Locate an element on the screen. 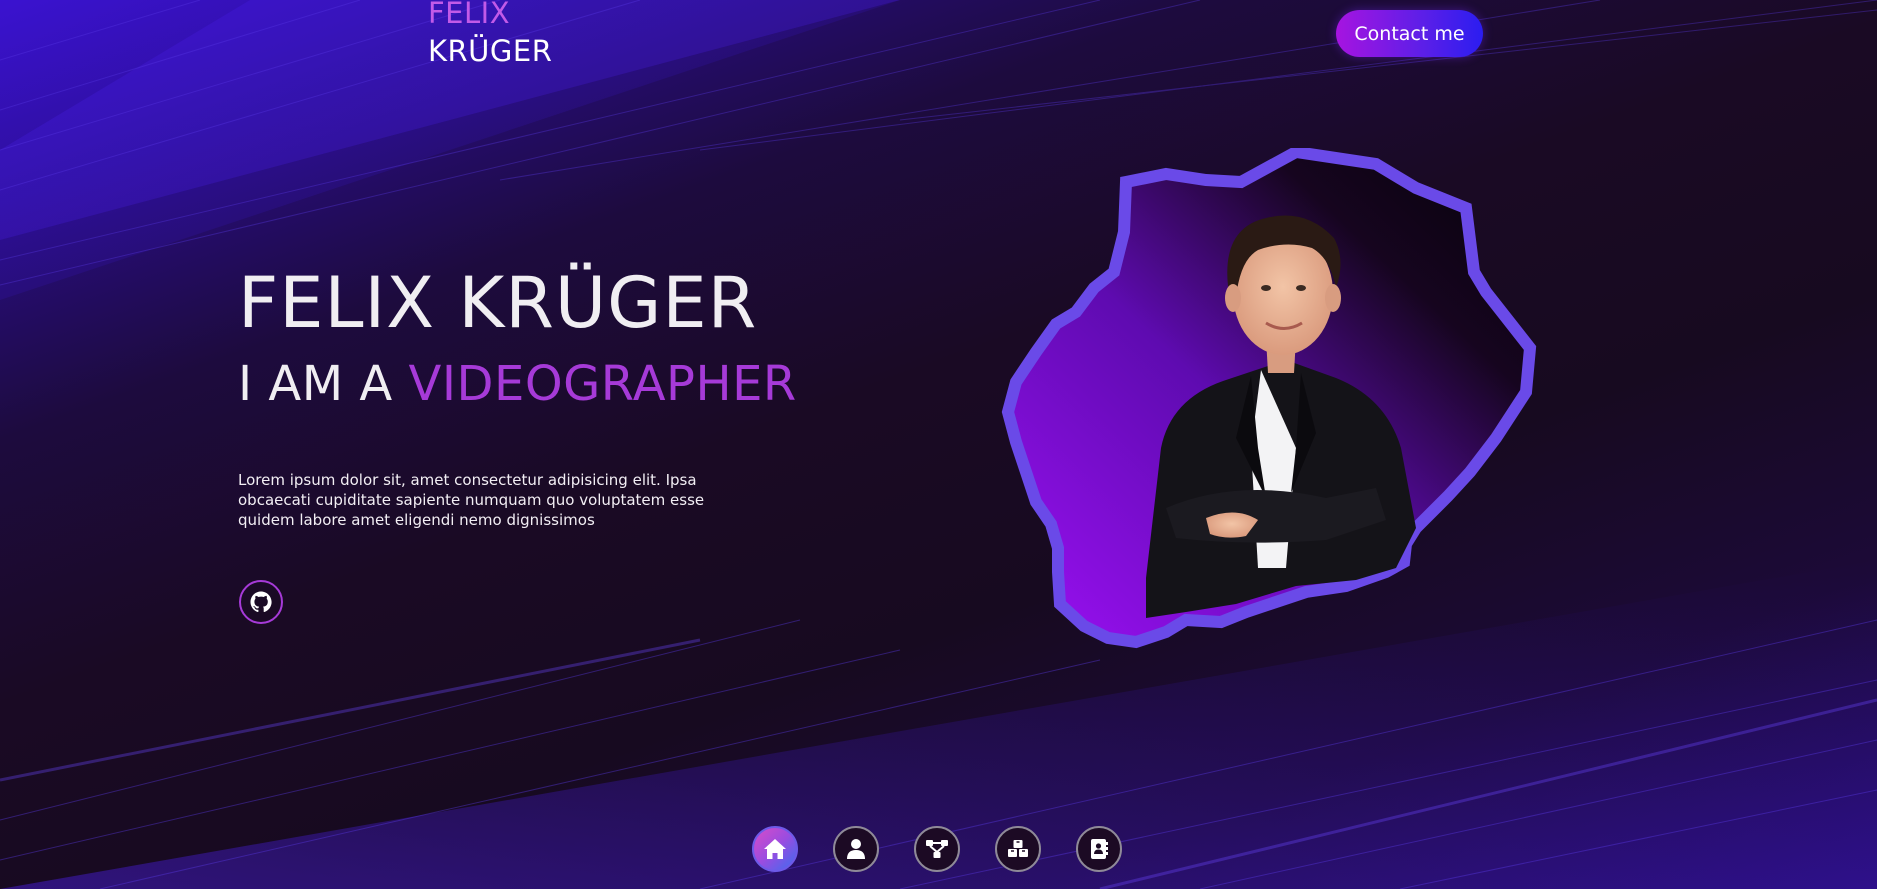 The width and height of the screenshot is (1877, 889). bottom-nav-dock is located at coordinates (937, 850).